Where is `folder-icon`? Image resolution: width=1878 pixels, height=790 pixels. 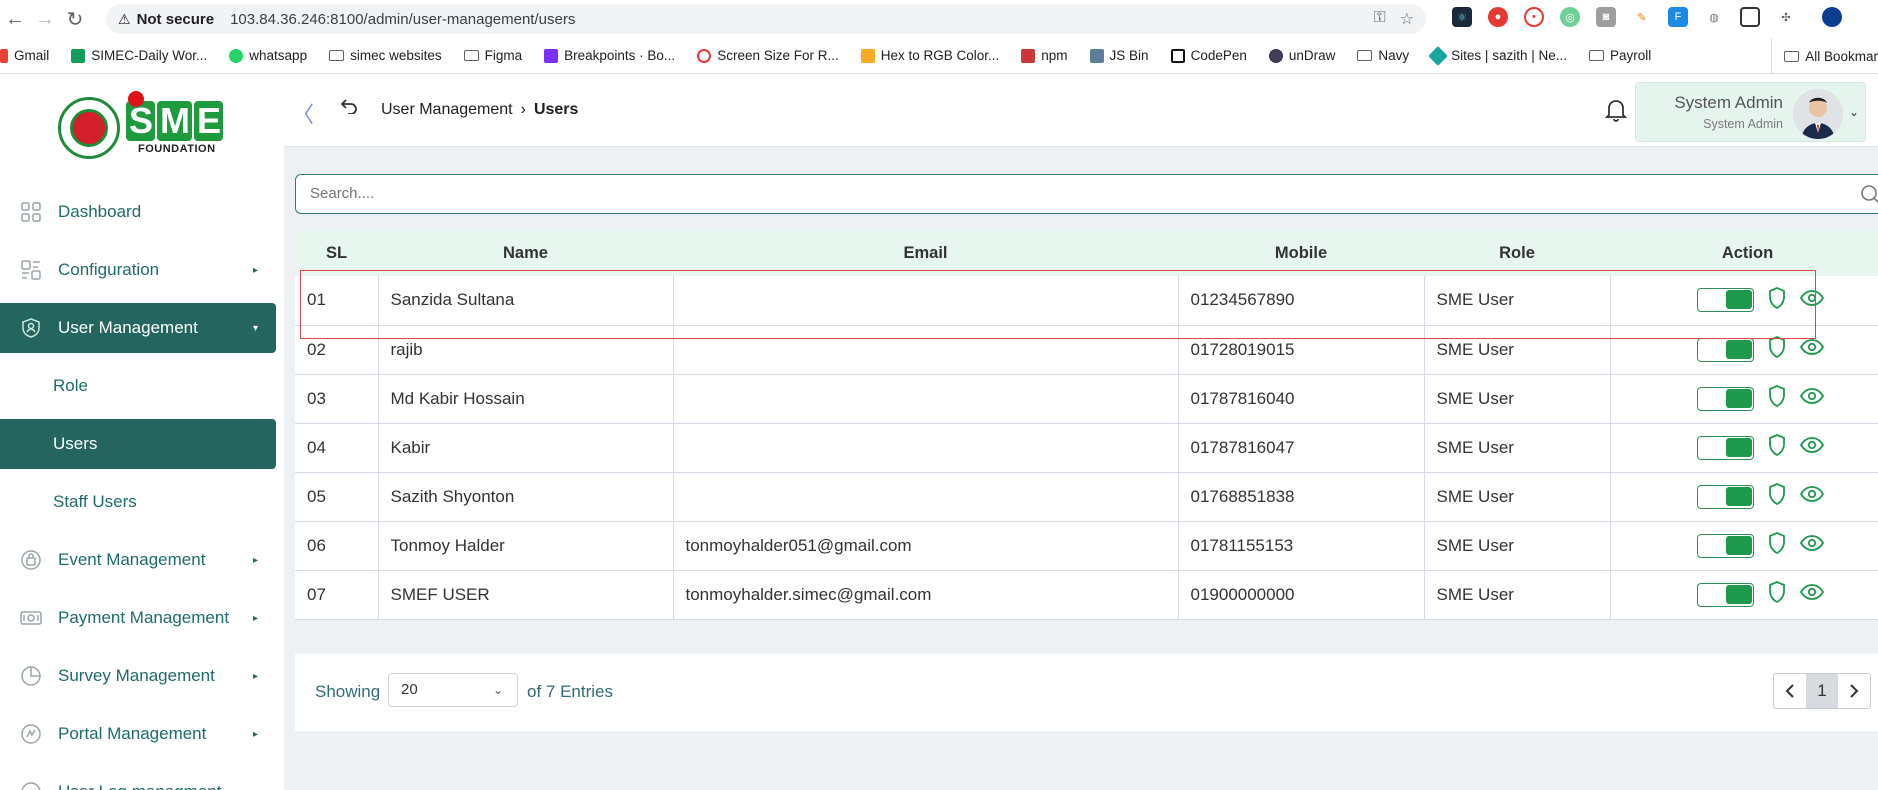
folder-icon is located at coordinates (1792, 56).